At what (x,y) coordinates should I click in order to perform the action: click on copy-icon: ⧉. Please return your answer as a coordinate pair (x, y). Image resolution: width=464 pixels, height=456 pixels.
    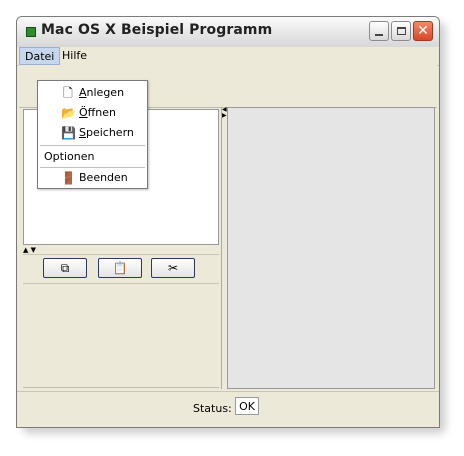
    Looking at the image, I should click on (65, 267).